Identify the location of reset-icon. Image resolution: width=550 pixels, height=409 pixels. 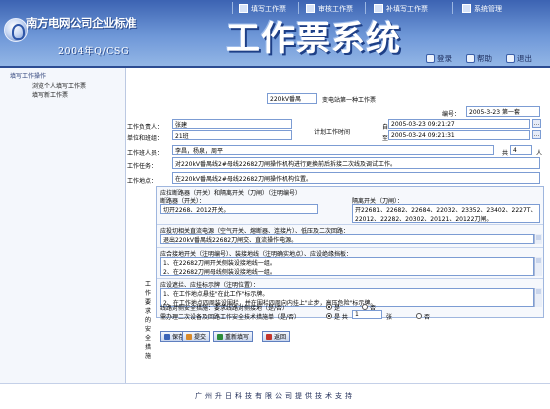
(220, 336).